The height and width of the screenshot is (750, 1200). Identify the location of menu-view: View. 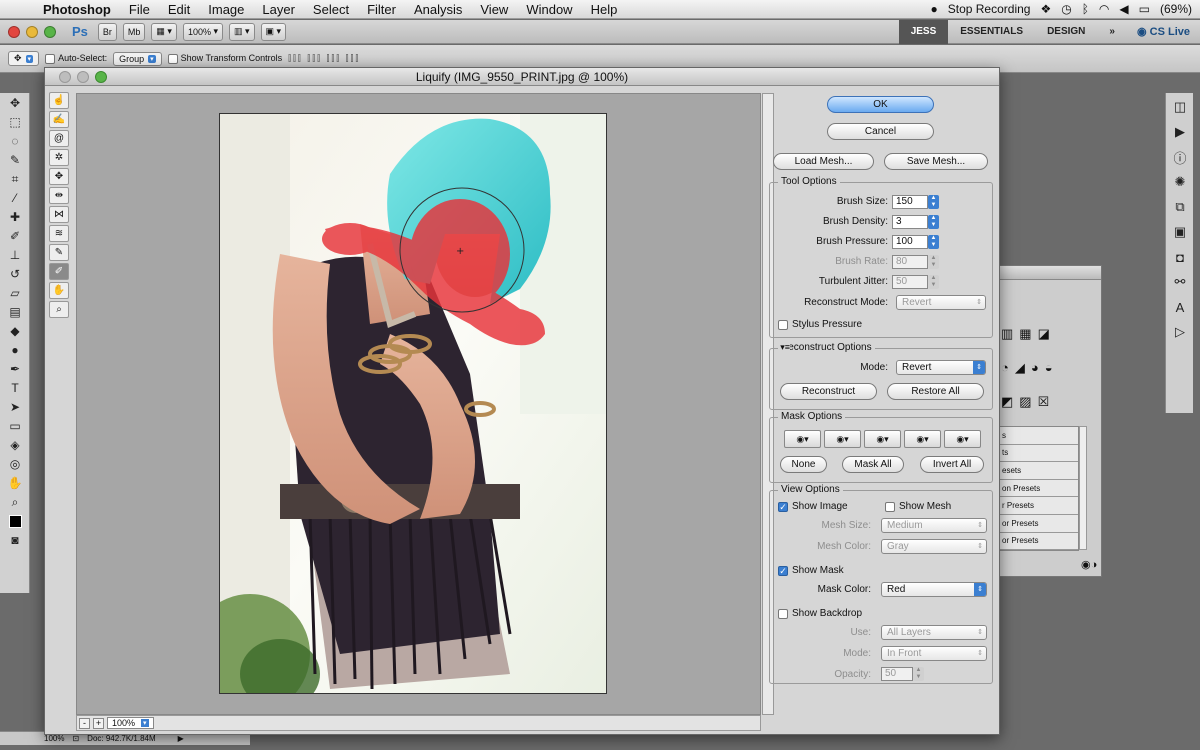
(494, 9).